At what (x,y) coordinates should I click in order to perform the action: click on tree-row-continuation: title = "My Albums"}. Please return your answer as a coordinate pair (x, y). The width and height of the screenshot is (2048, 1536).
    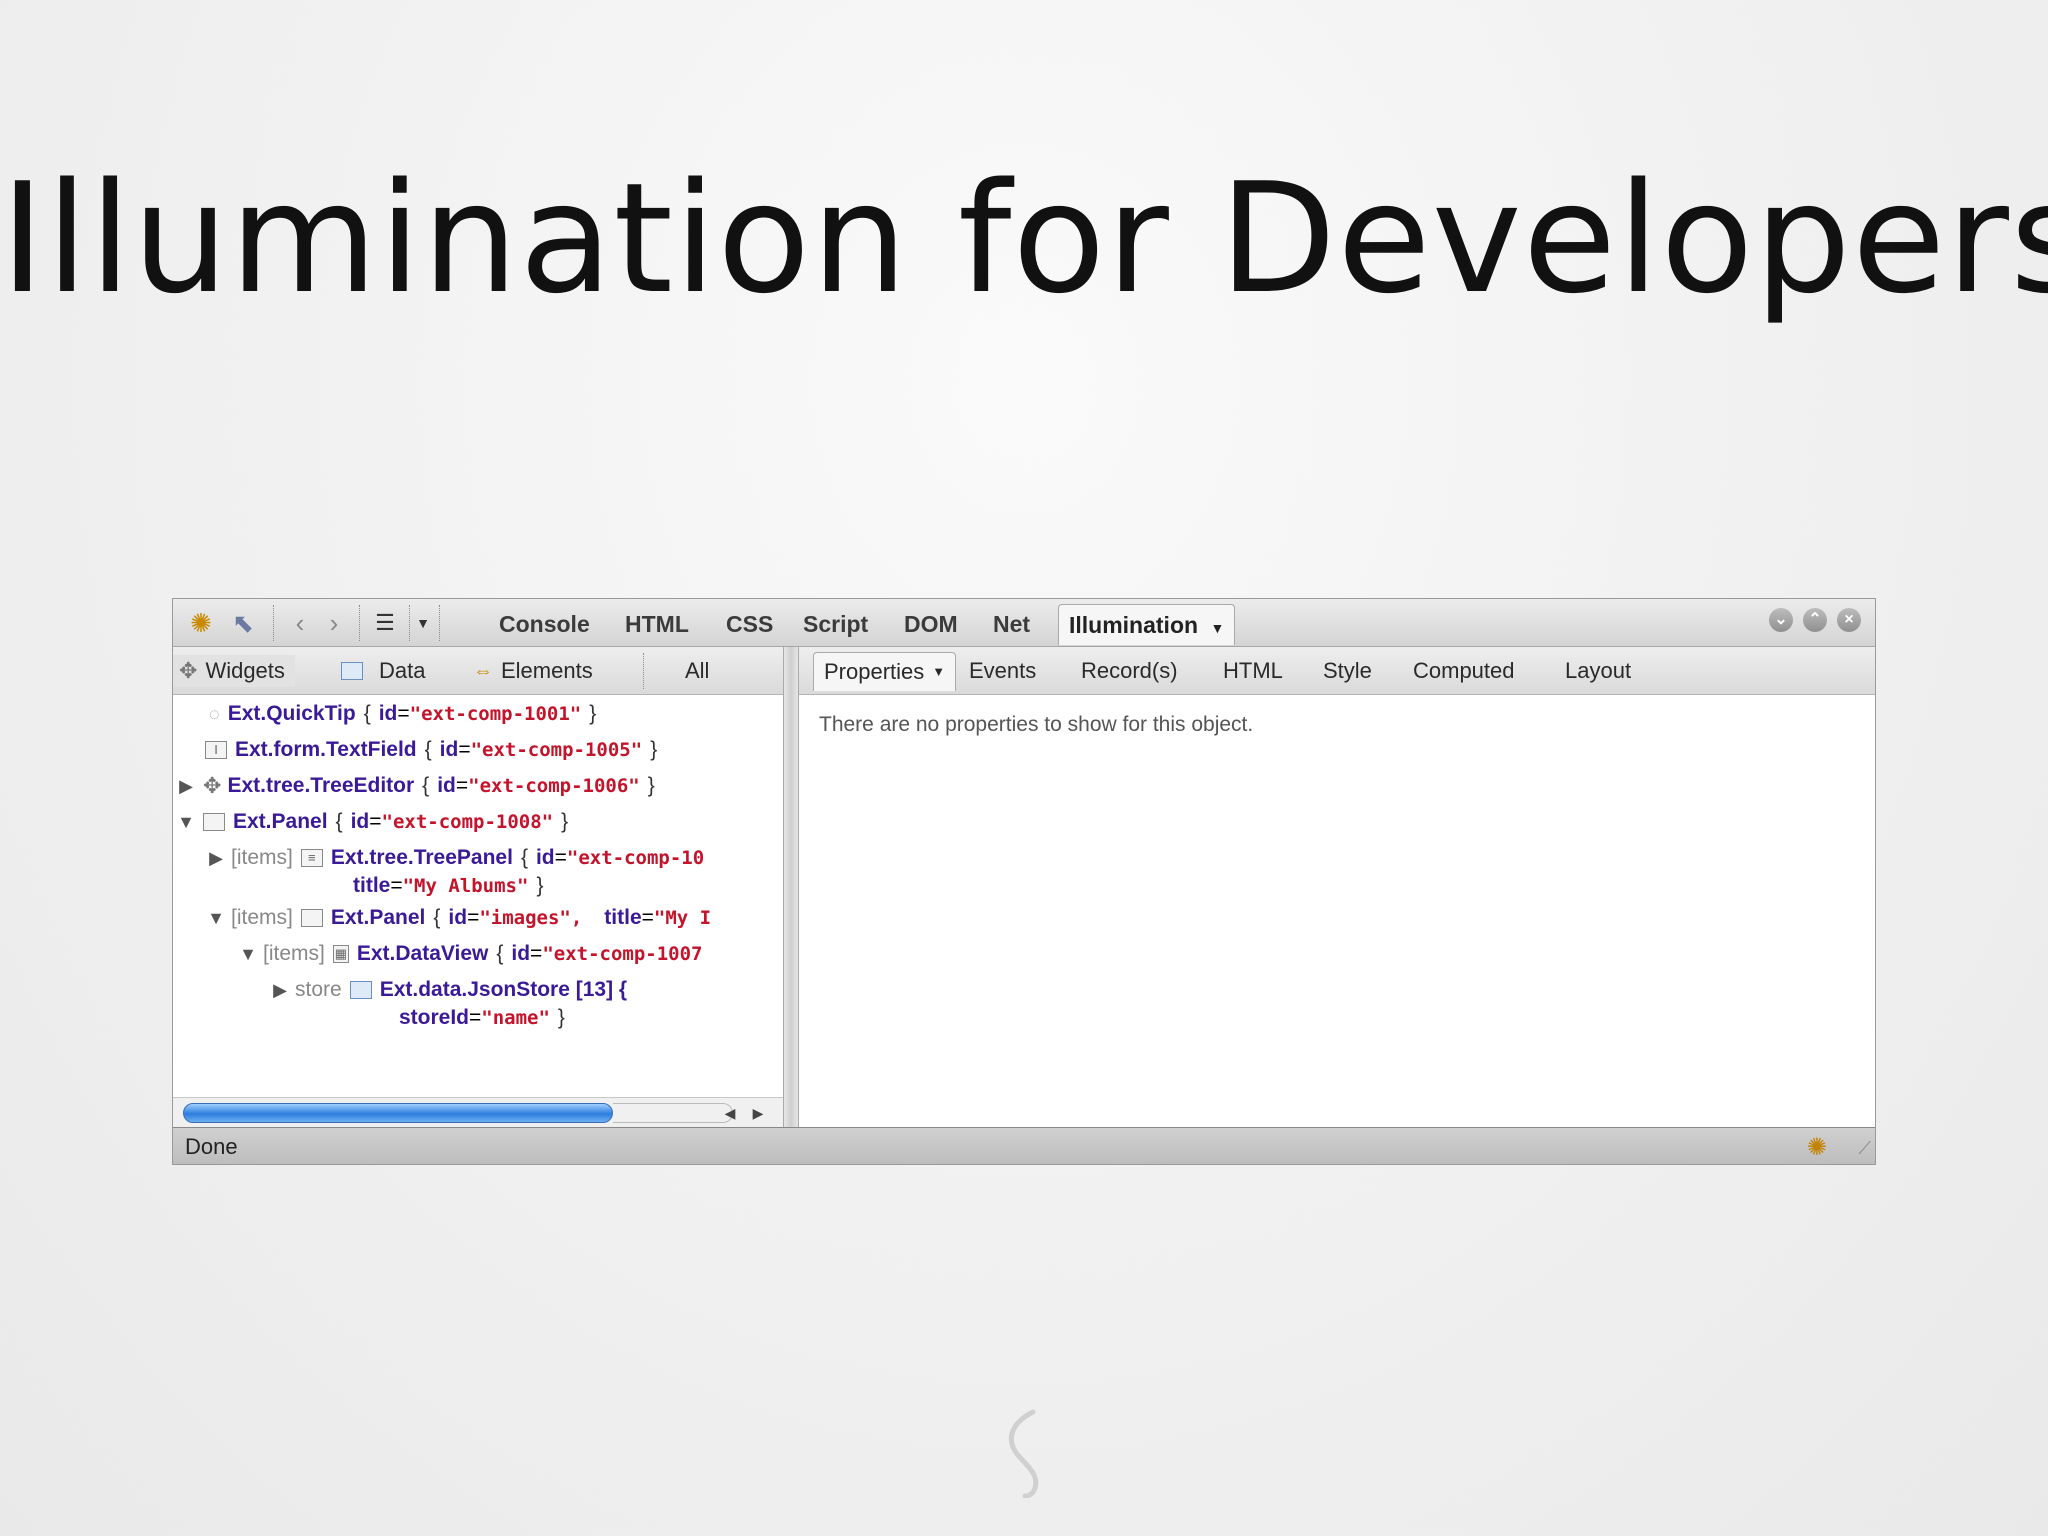
    Looking at the image, I should click on (452, 886).